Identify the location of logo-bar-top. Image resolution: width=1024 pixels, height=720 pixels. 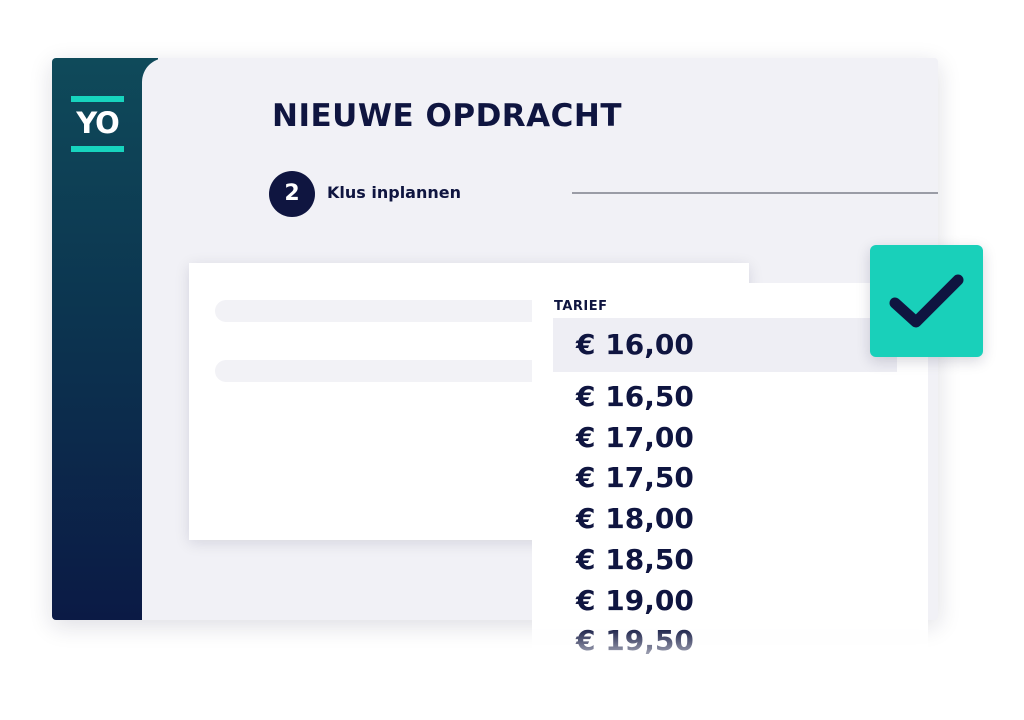
(97, 99).